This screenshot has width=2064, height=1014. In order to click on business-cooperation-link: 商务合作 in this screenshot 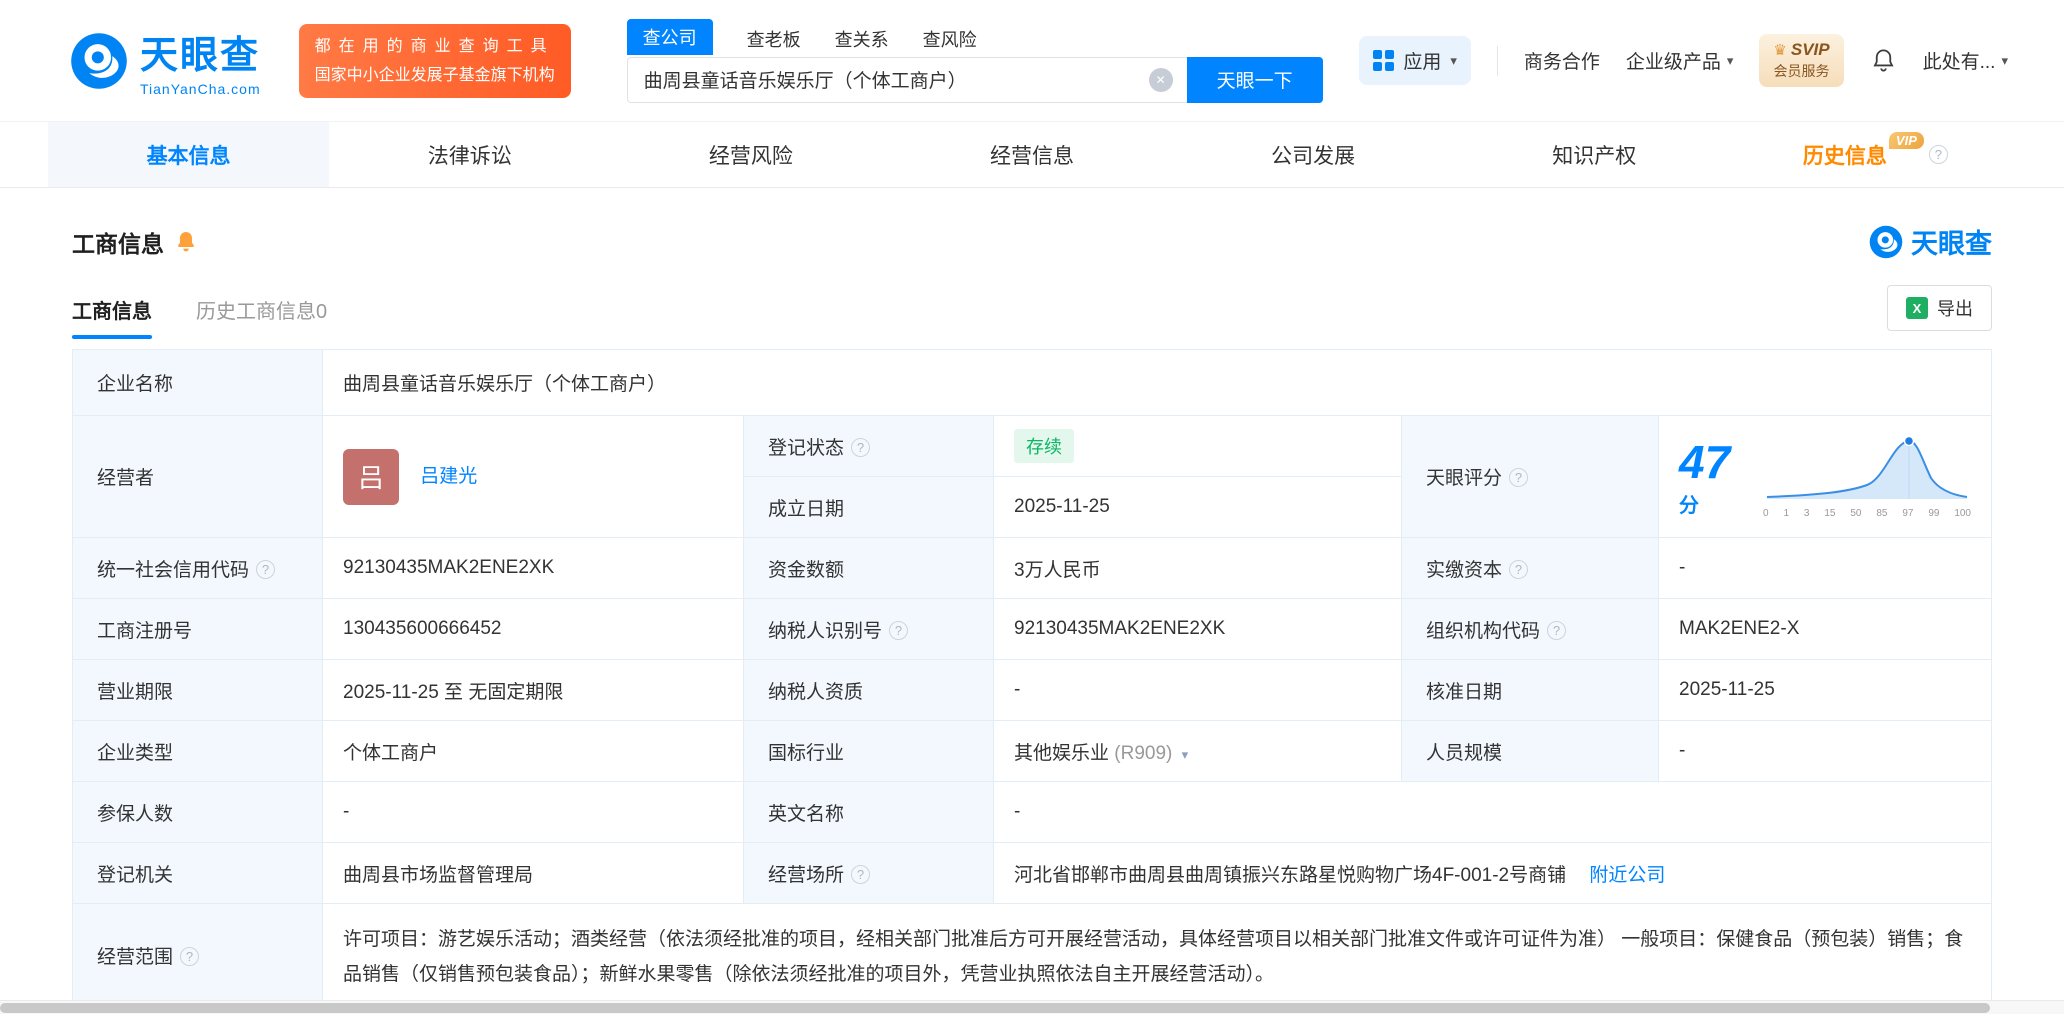, I will do `click(1562, 60)`.